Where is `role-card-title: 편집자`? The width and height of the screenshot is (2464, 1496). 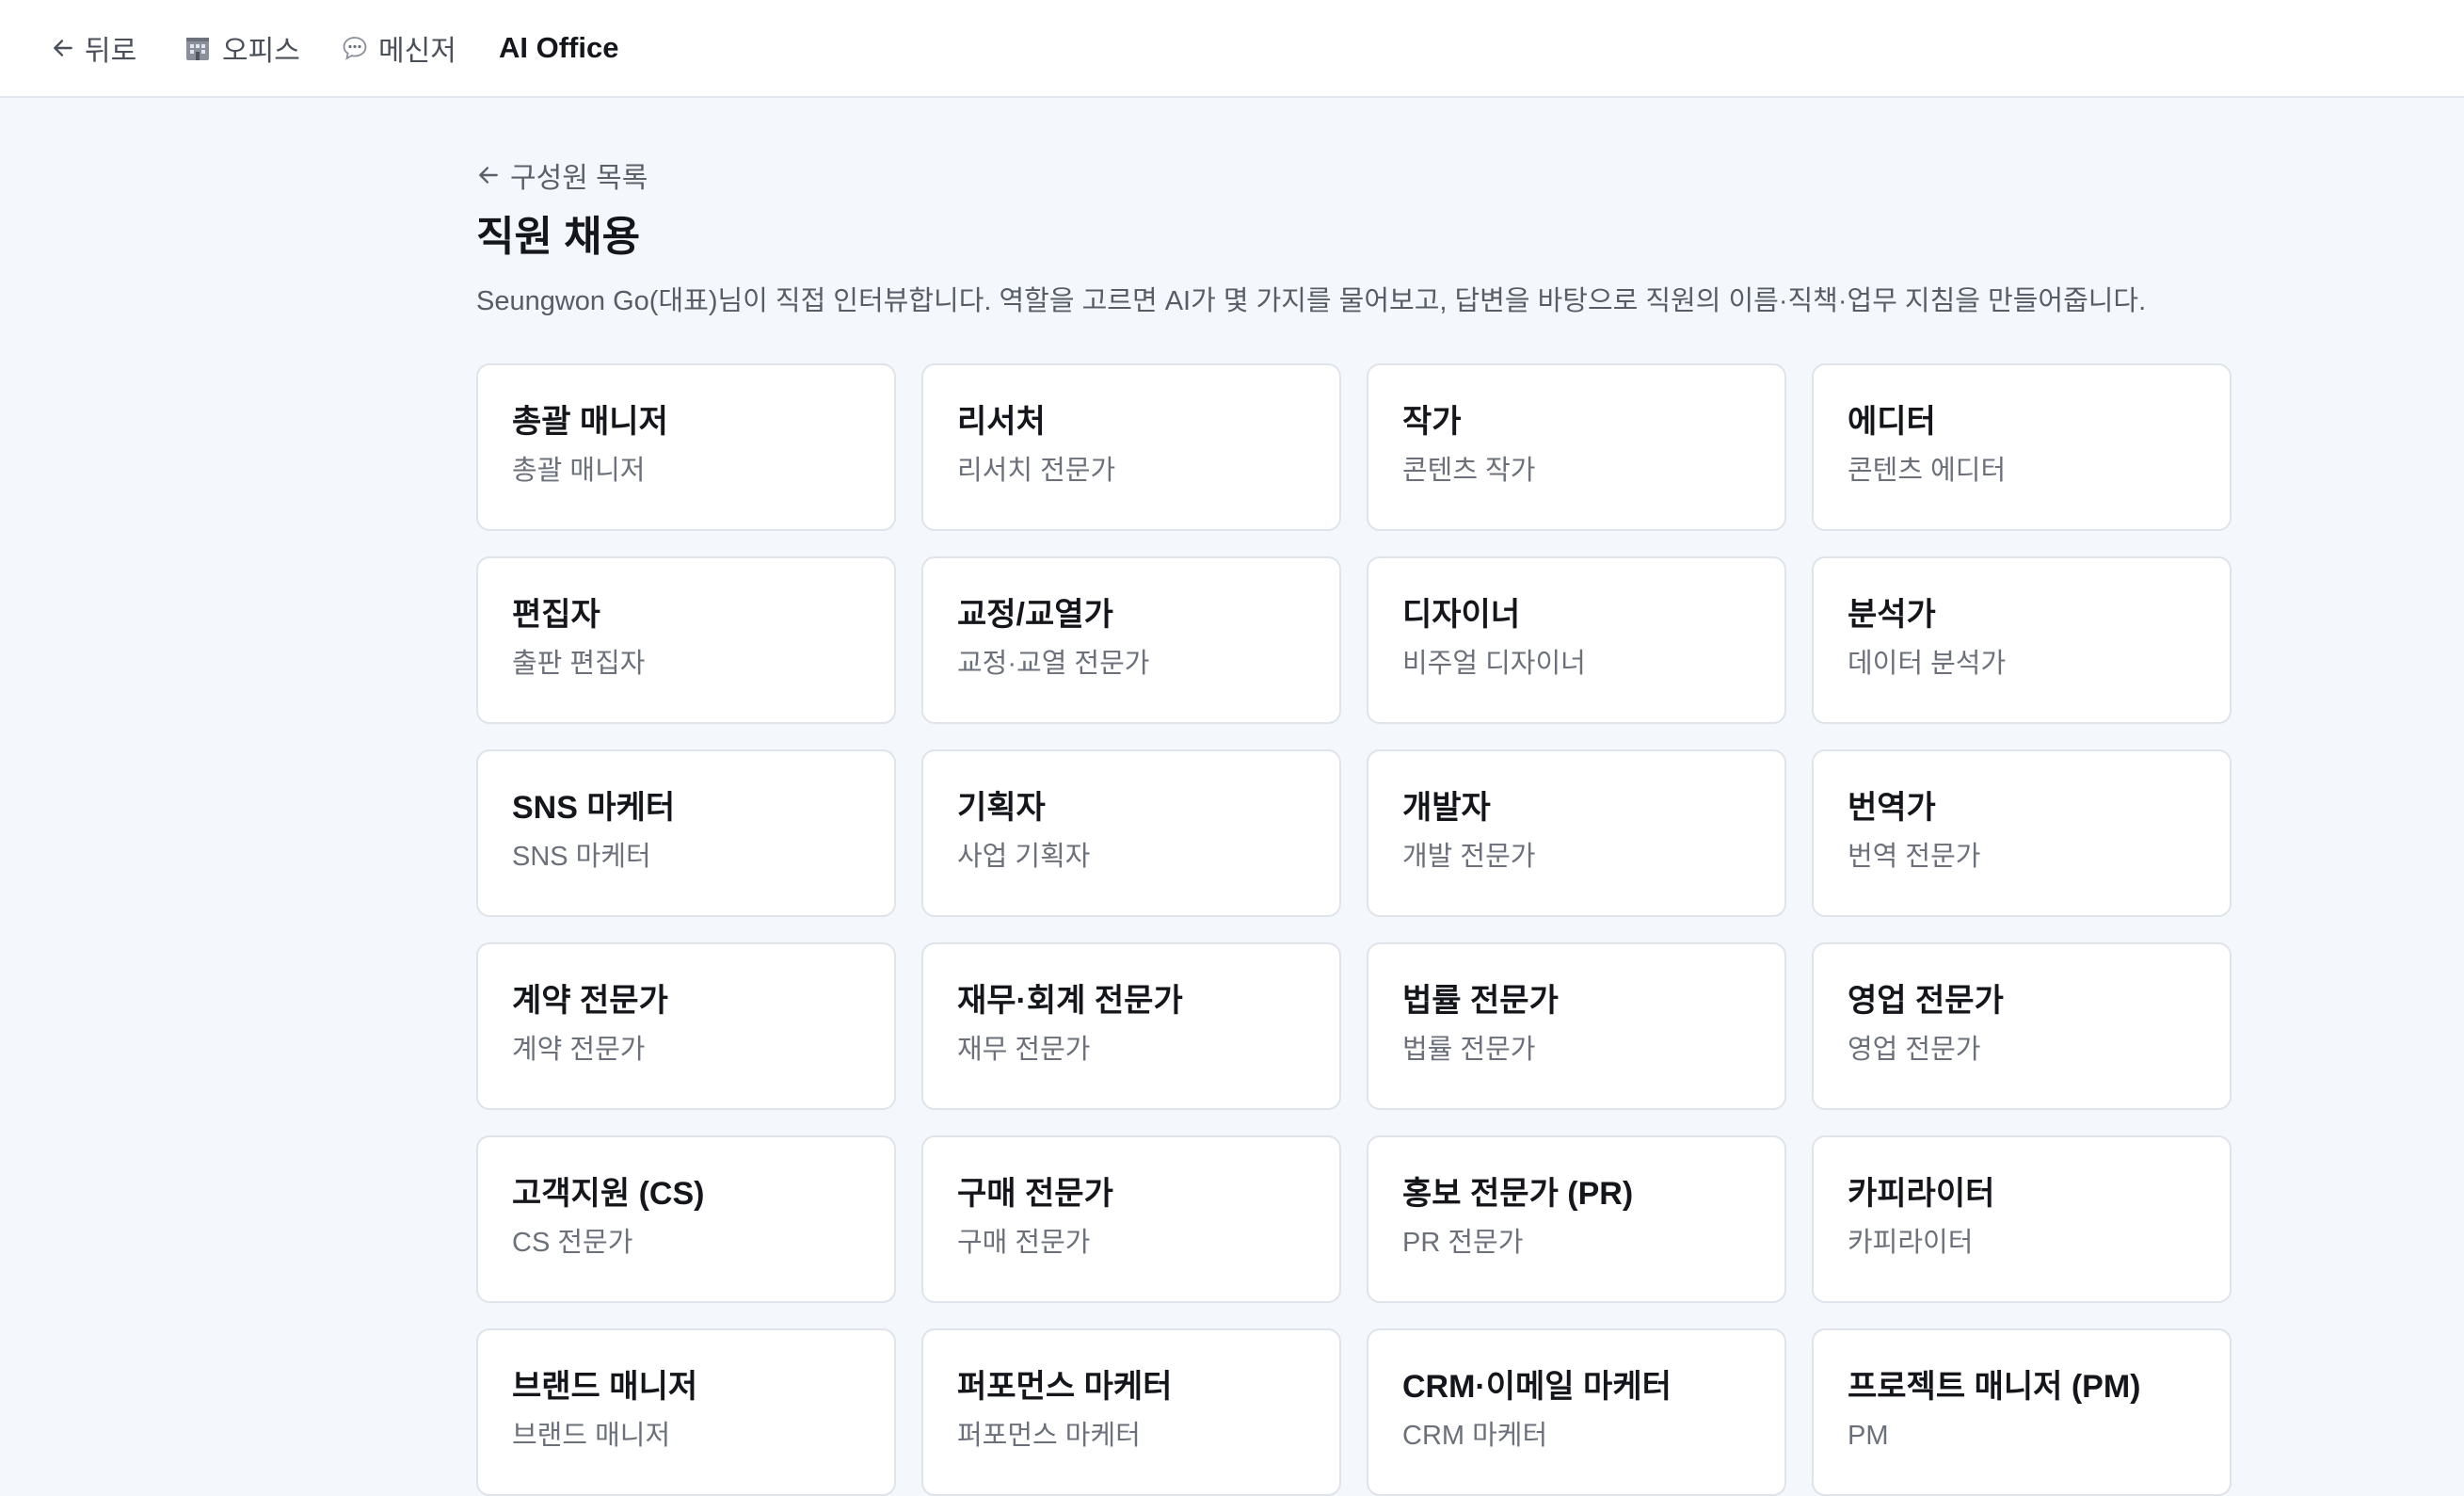
role-card-title: 편집자 is located at coordinates (556, 615).